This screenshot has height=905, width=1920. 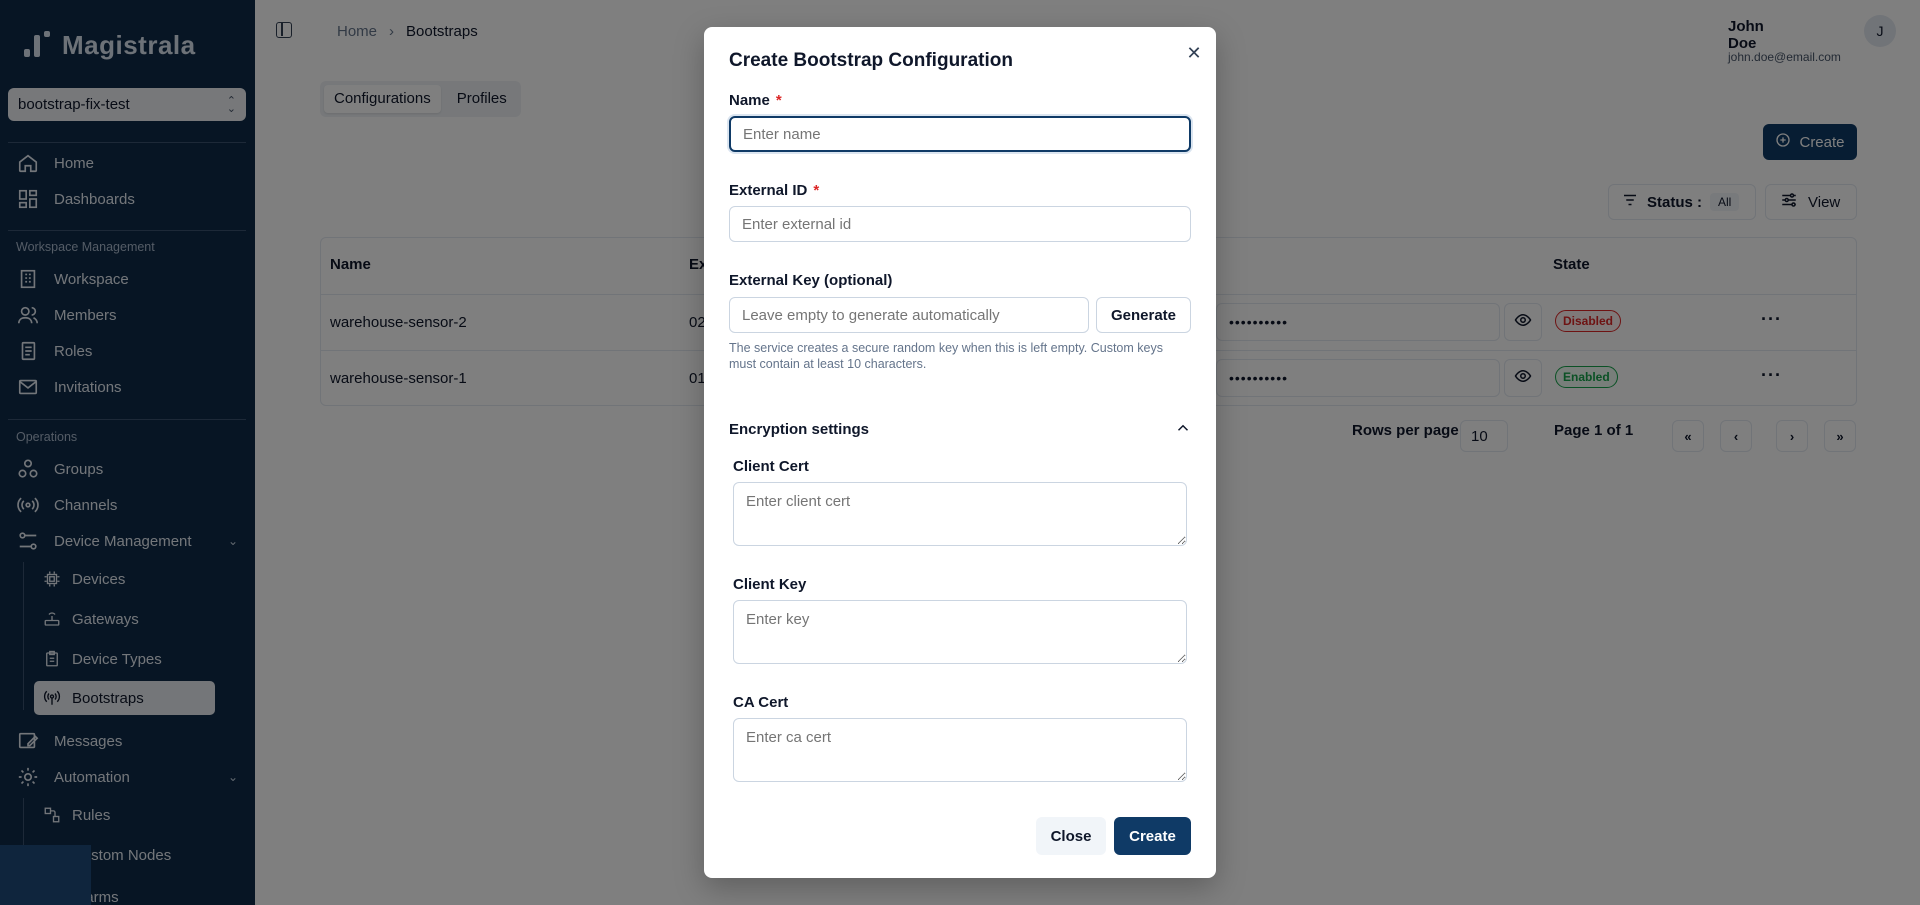 I want to click on ca-cert-label: CA Cert, so click(x=761, y=702).